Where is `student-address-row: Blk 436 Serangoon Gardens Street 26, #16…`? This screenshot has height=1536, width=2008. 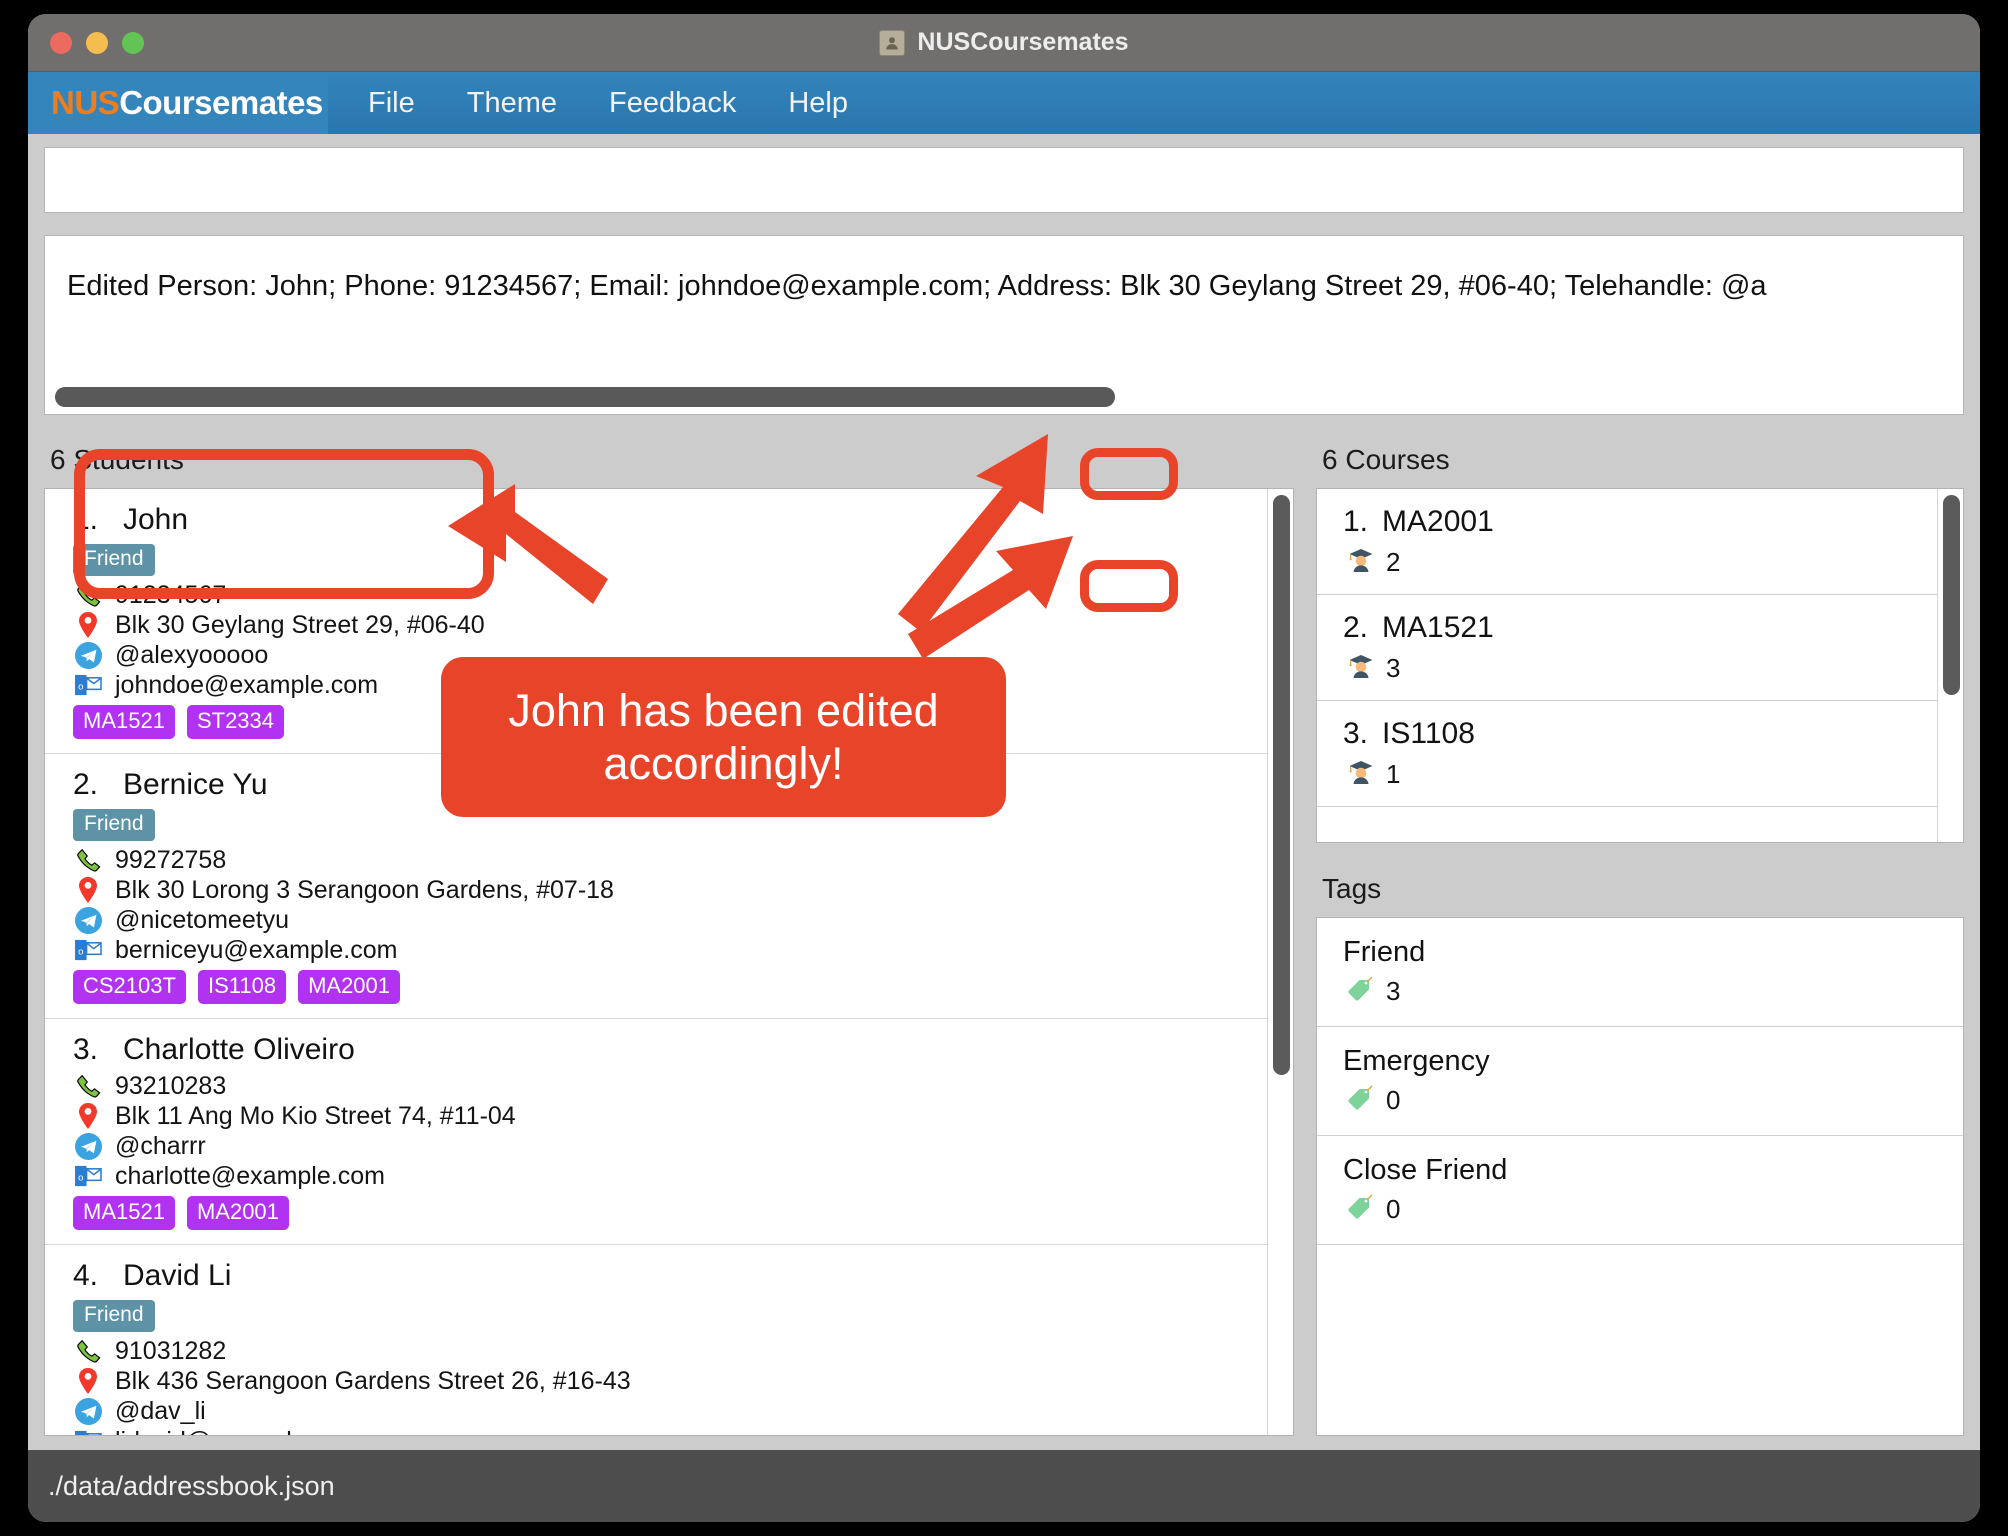 student-address-row: Blk 436 Serangoon Gardens Street 26, #16… is located at coordinates (673, 1381).